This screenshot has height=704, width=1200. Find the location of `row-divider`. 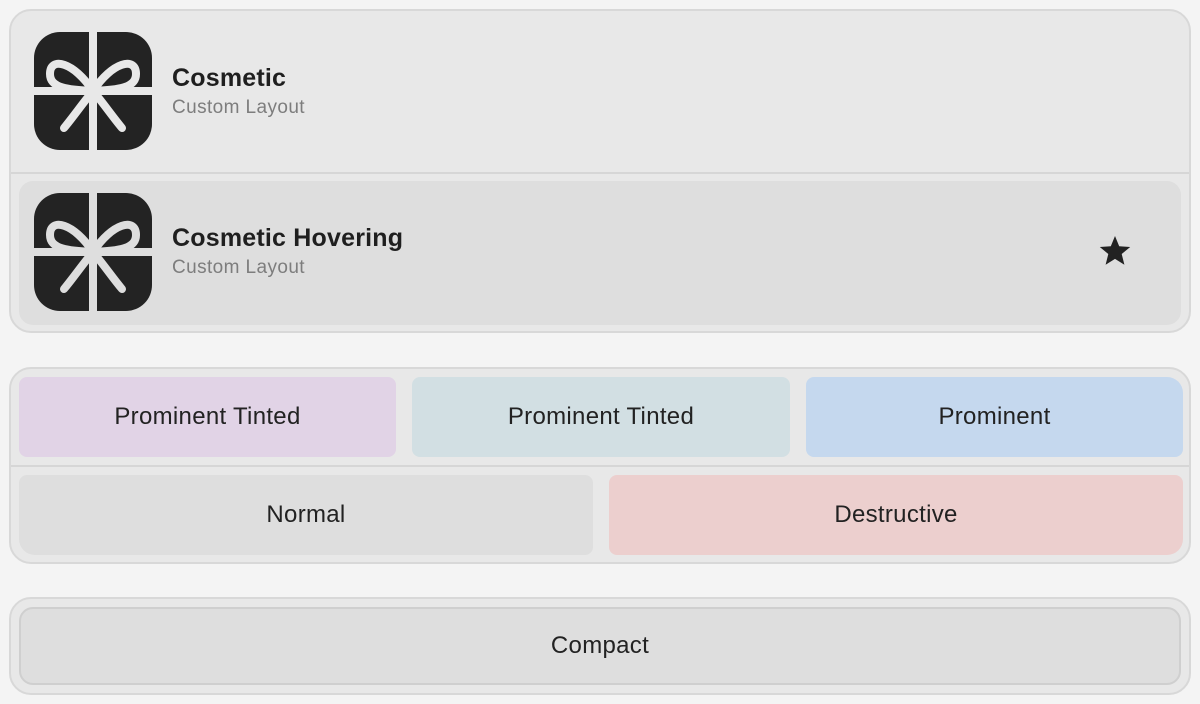

row-divider is located at coordinates (600, 173).